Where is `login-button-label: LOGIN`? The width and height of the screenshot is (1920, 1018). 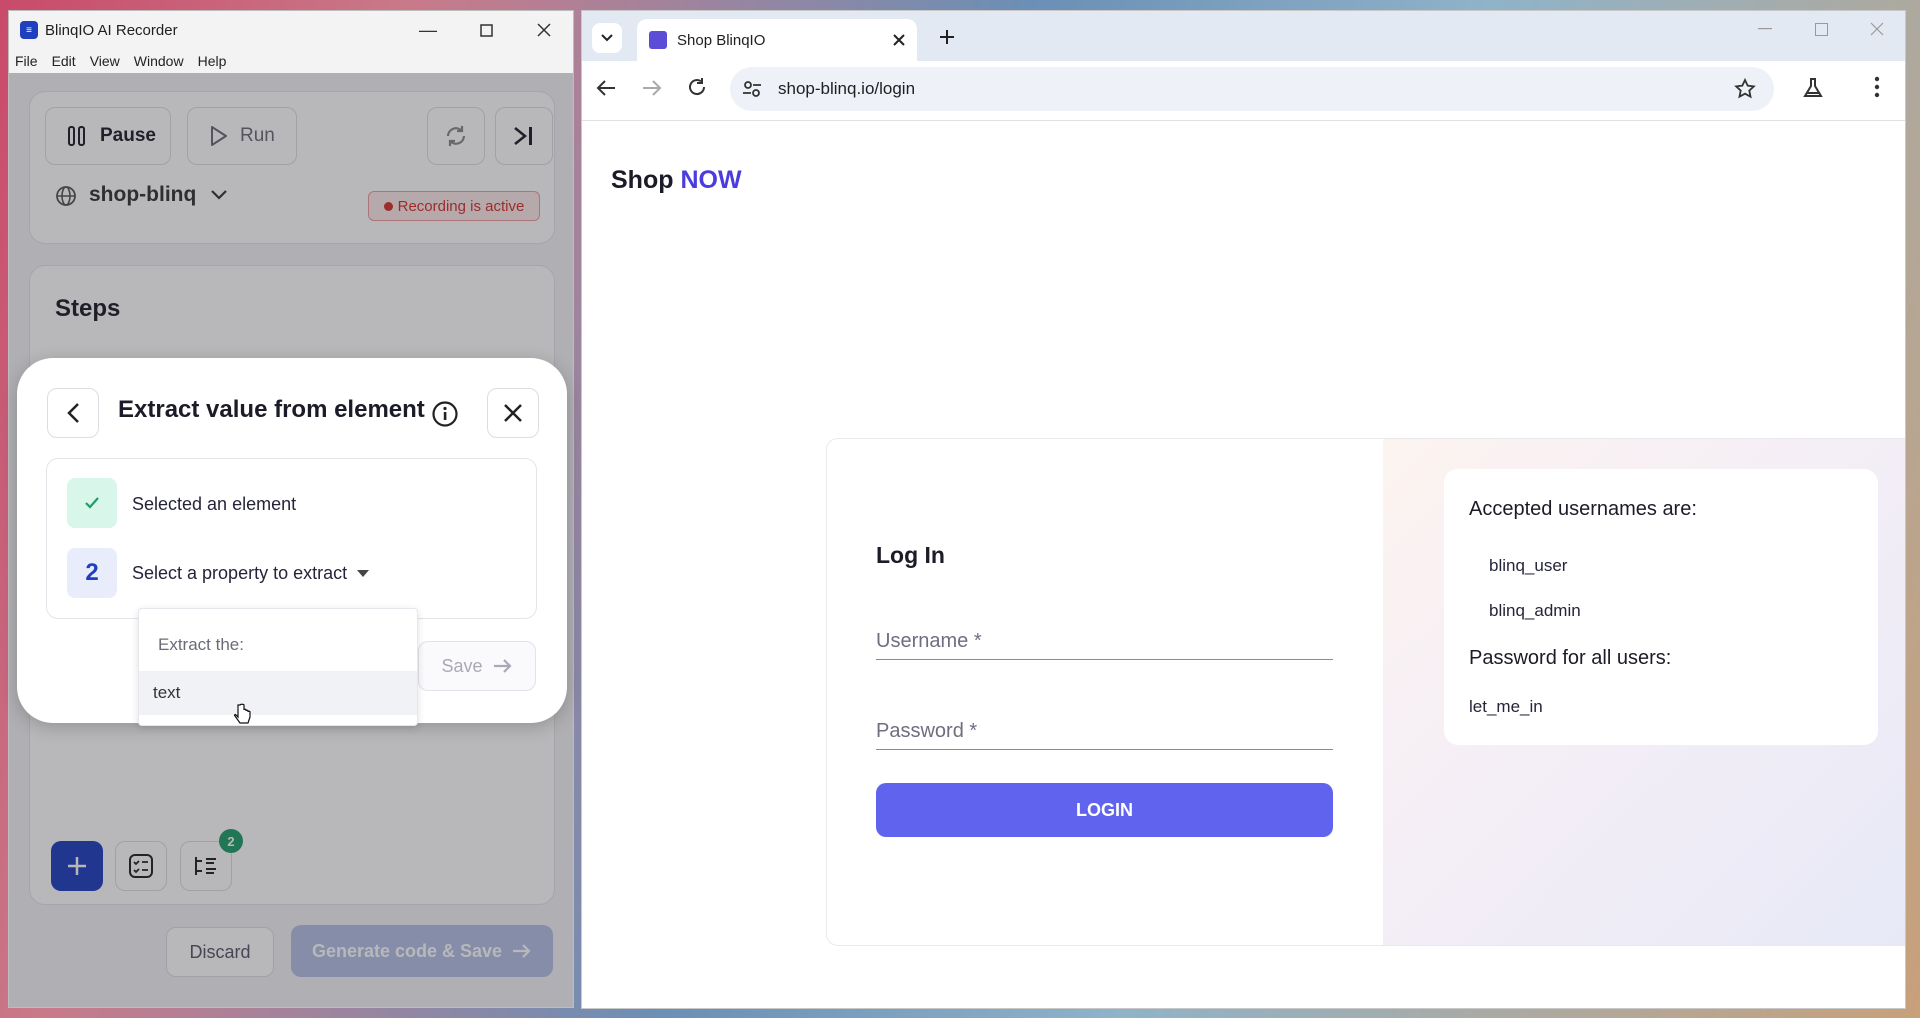 login-button-label: LOGIN is located at coordinates (1104, 809).